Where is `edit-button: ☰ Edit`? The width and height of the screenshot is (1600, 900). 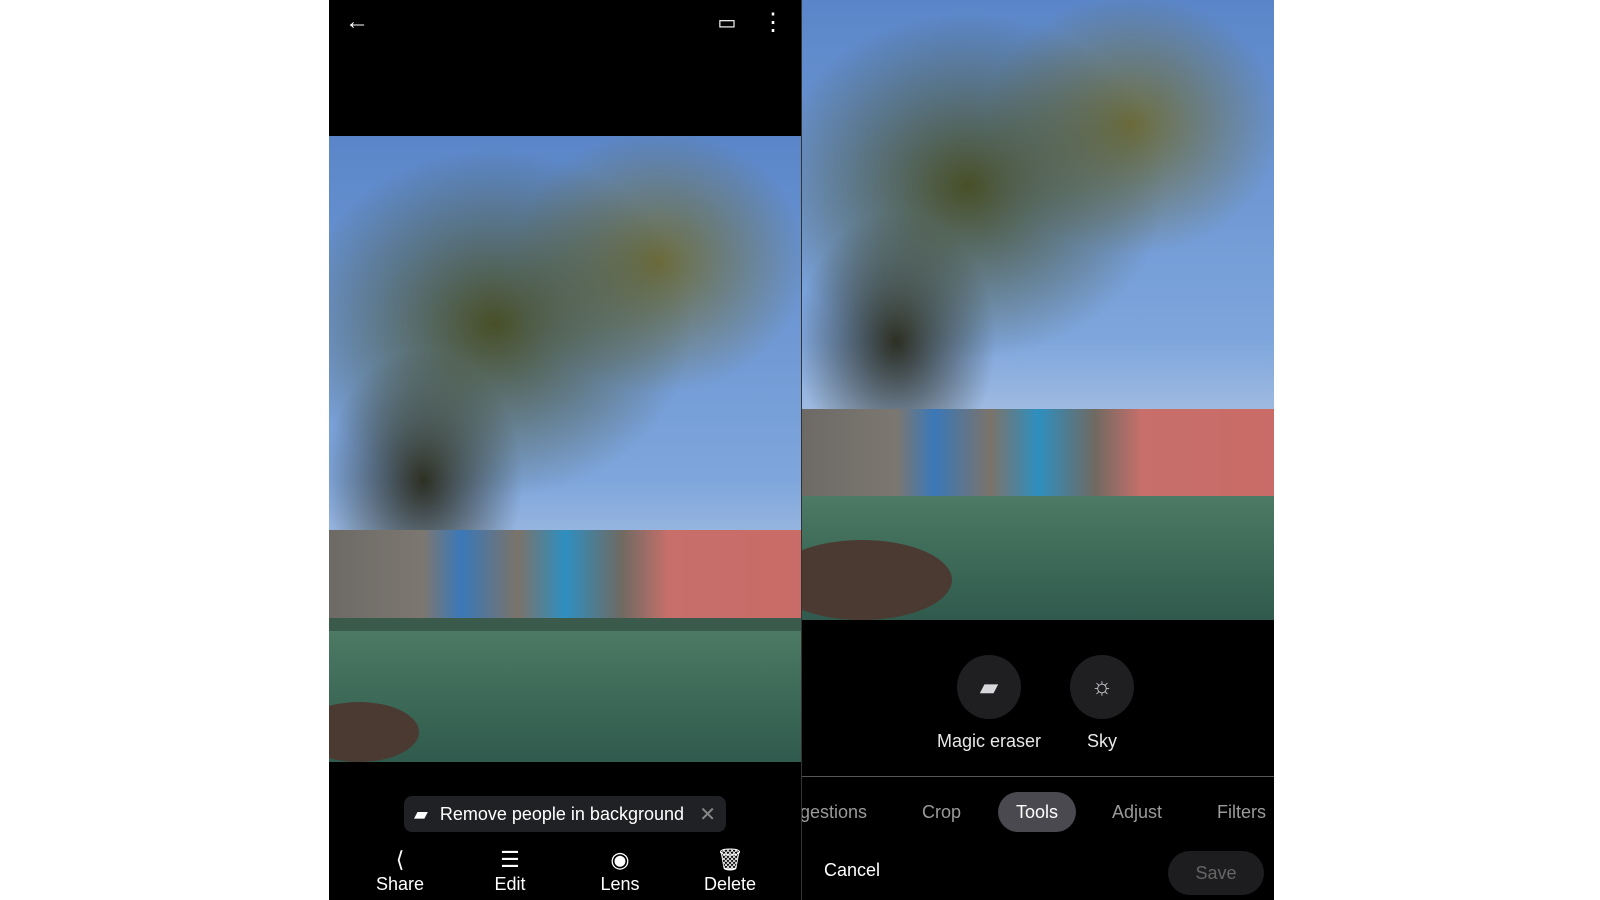
edit-button: ☰ Edit is located at coordinates (510, 870).